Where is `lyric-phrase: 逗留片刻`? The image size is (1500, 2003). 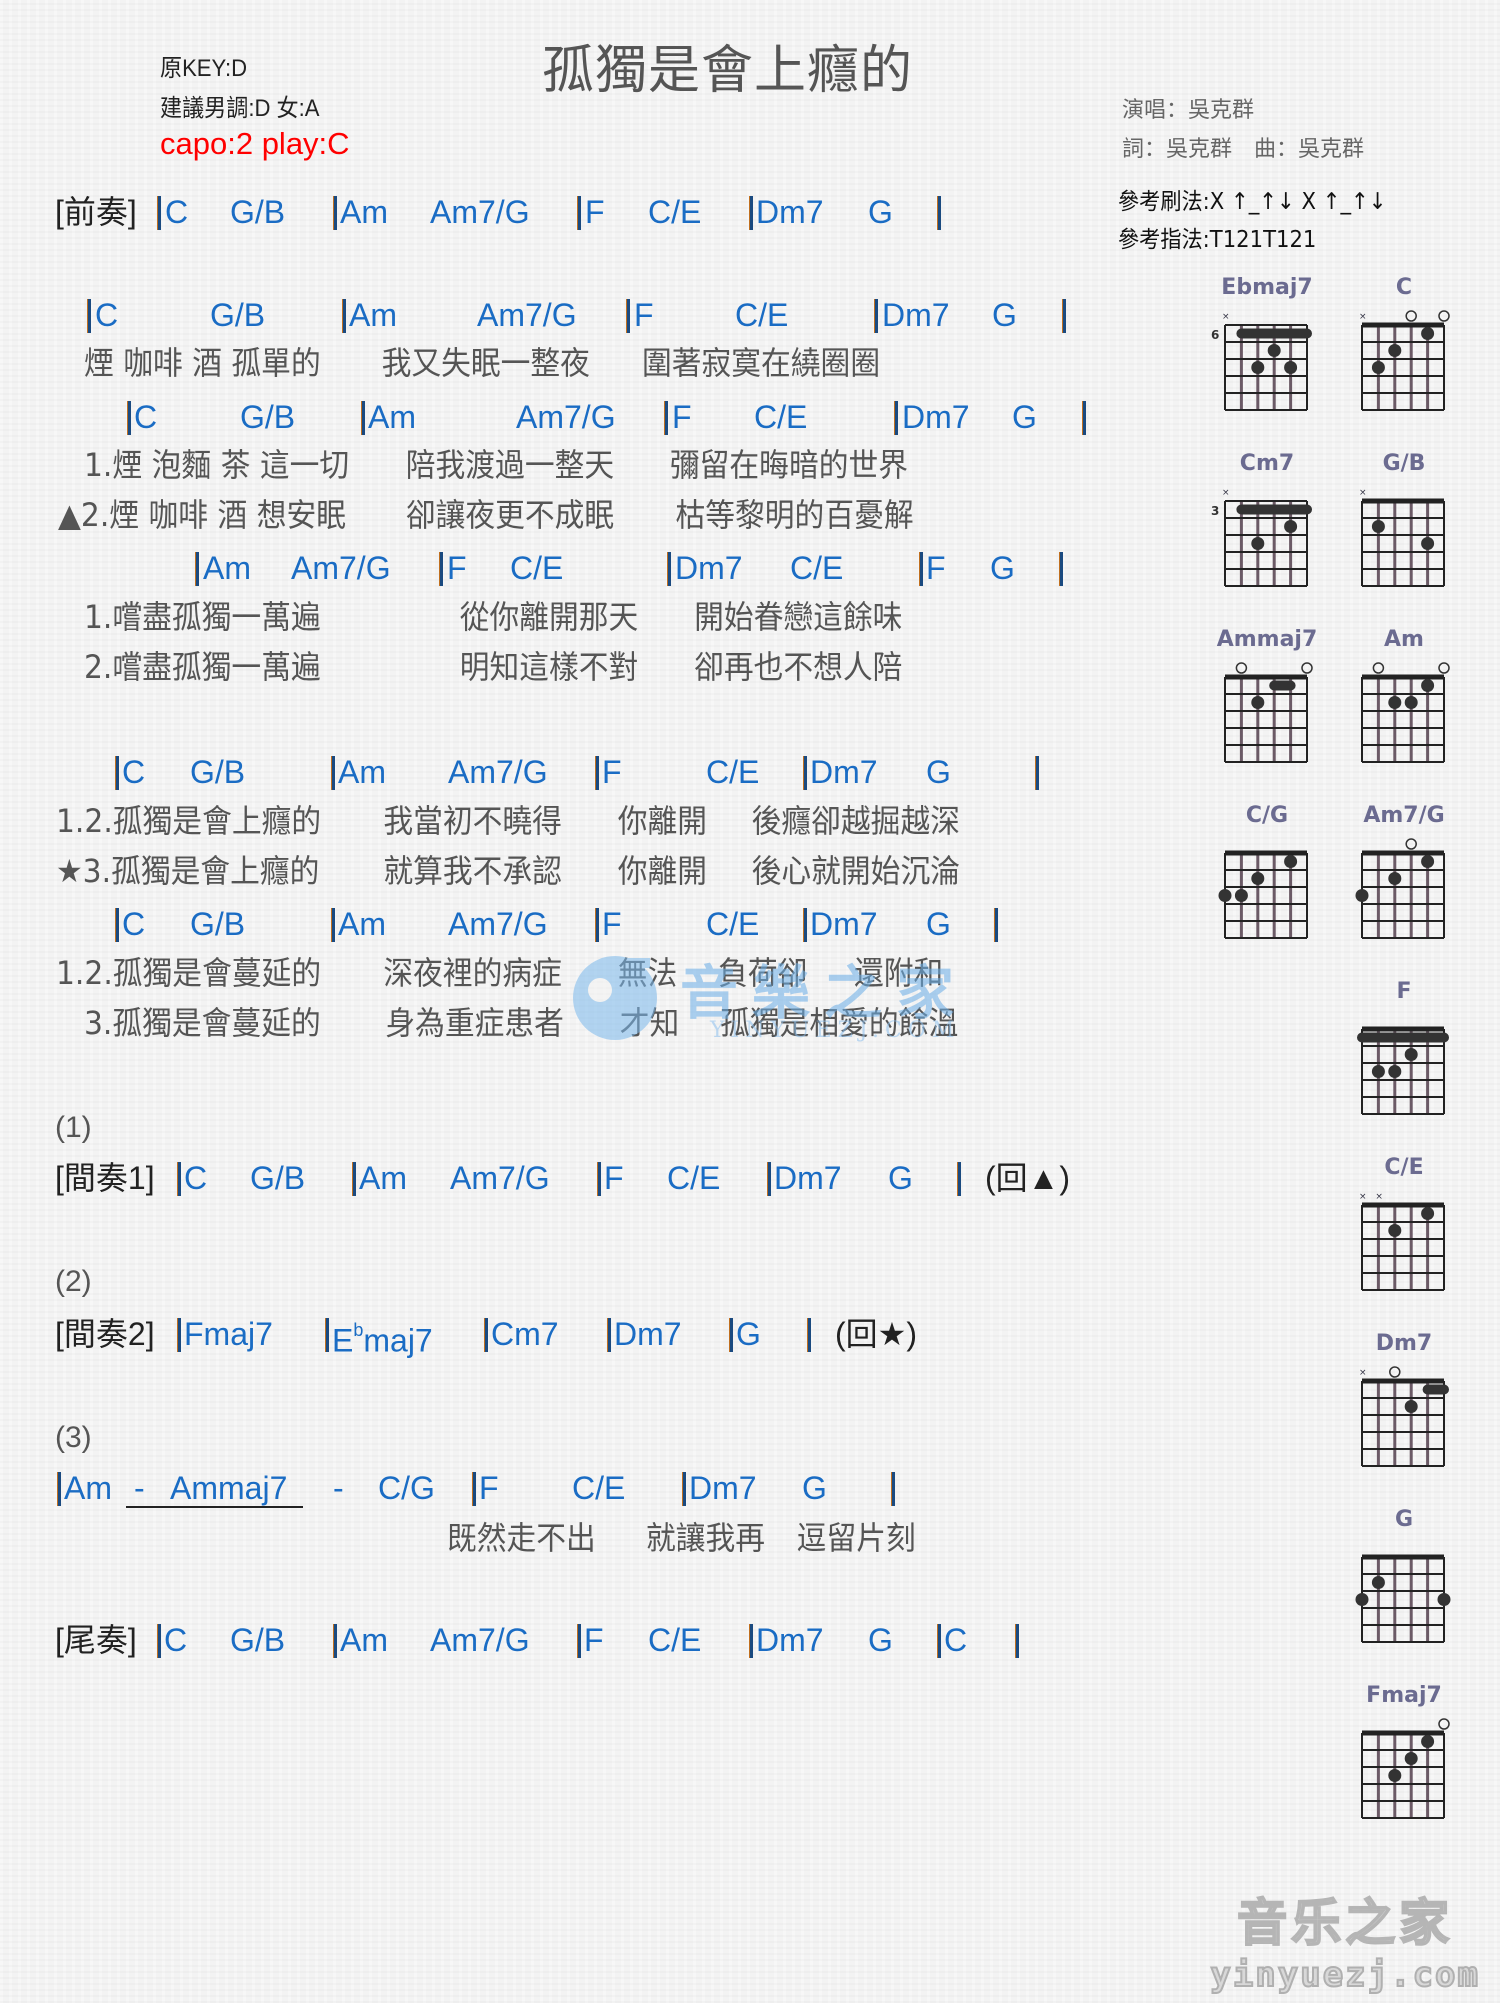 lyric-phrase: 逗留片刻 is located at coordinates (856, 1538).